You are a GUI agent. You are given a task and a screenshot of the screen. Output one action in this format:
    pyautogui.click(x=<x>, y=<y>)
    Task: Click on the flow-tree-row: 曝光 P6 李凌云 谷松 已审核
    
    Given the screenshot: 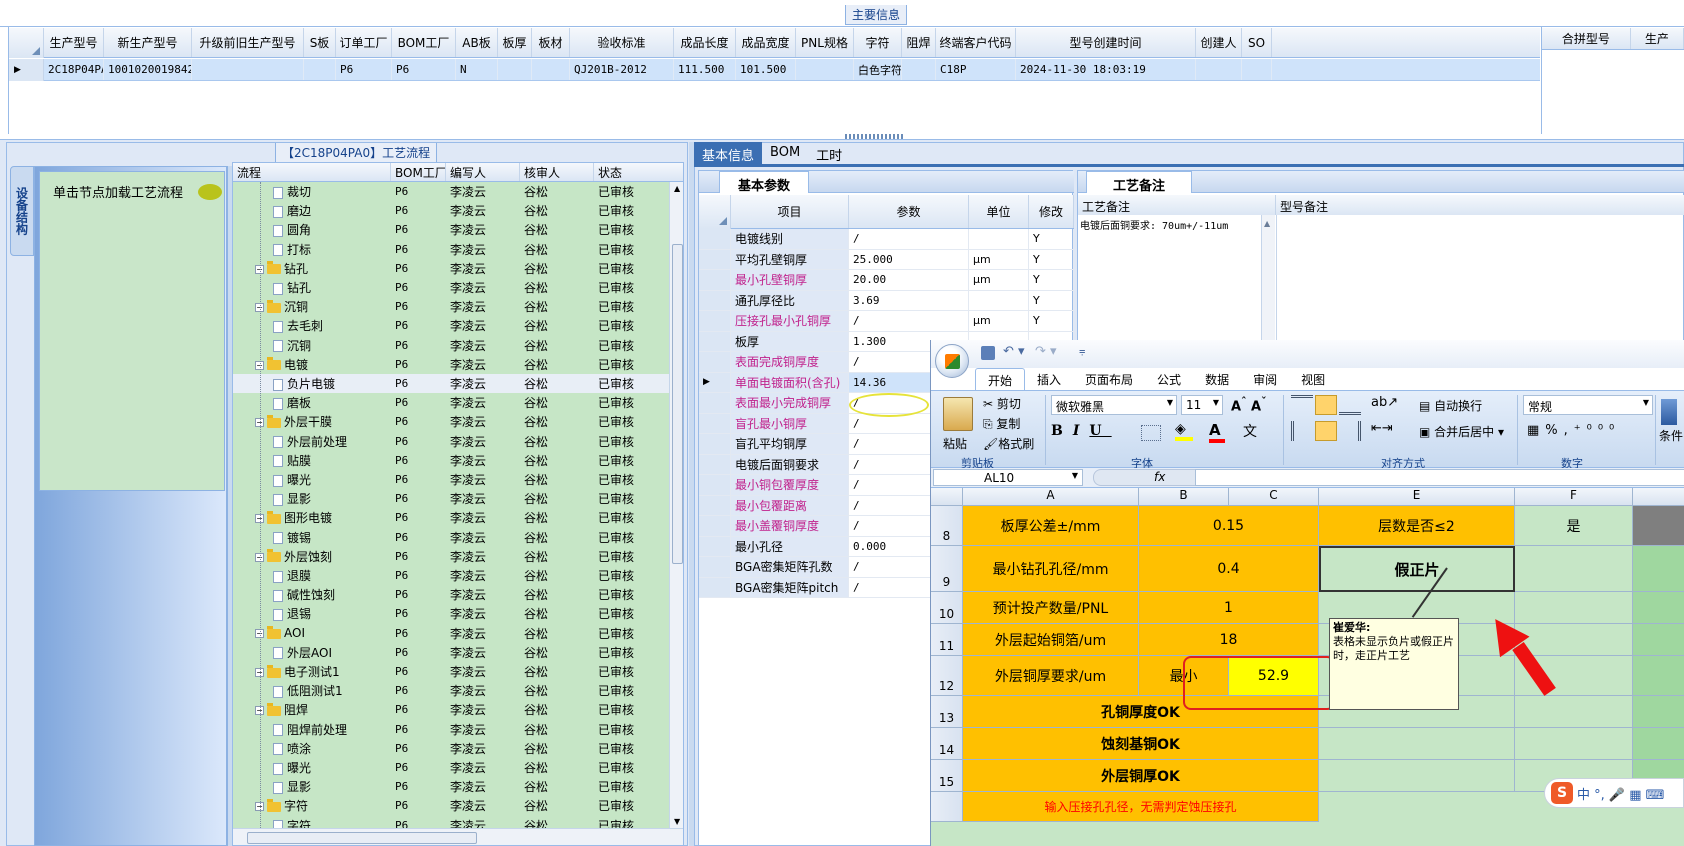 What is the action you would take?
    pyautogui.click(x=451, y=479)
    